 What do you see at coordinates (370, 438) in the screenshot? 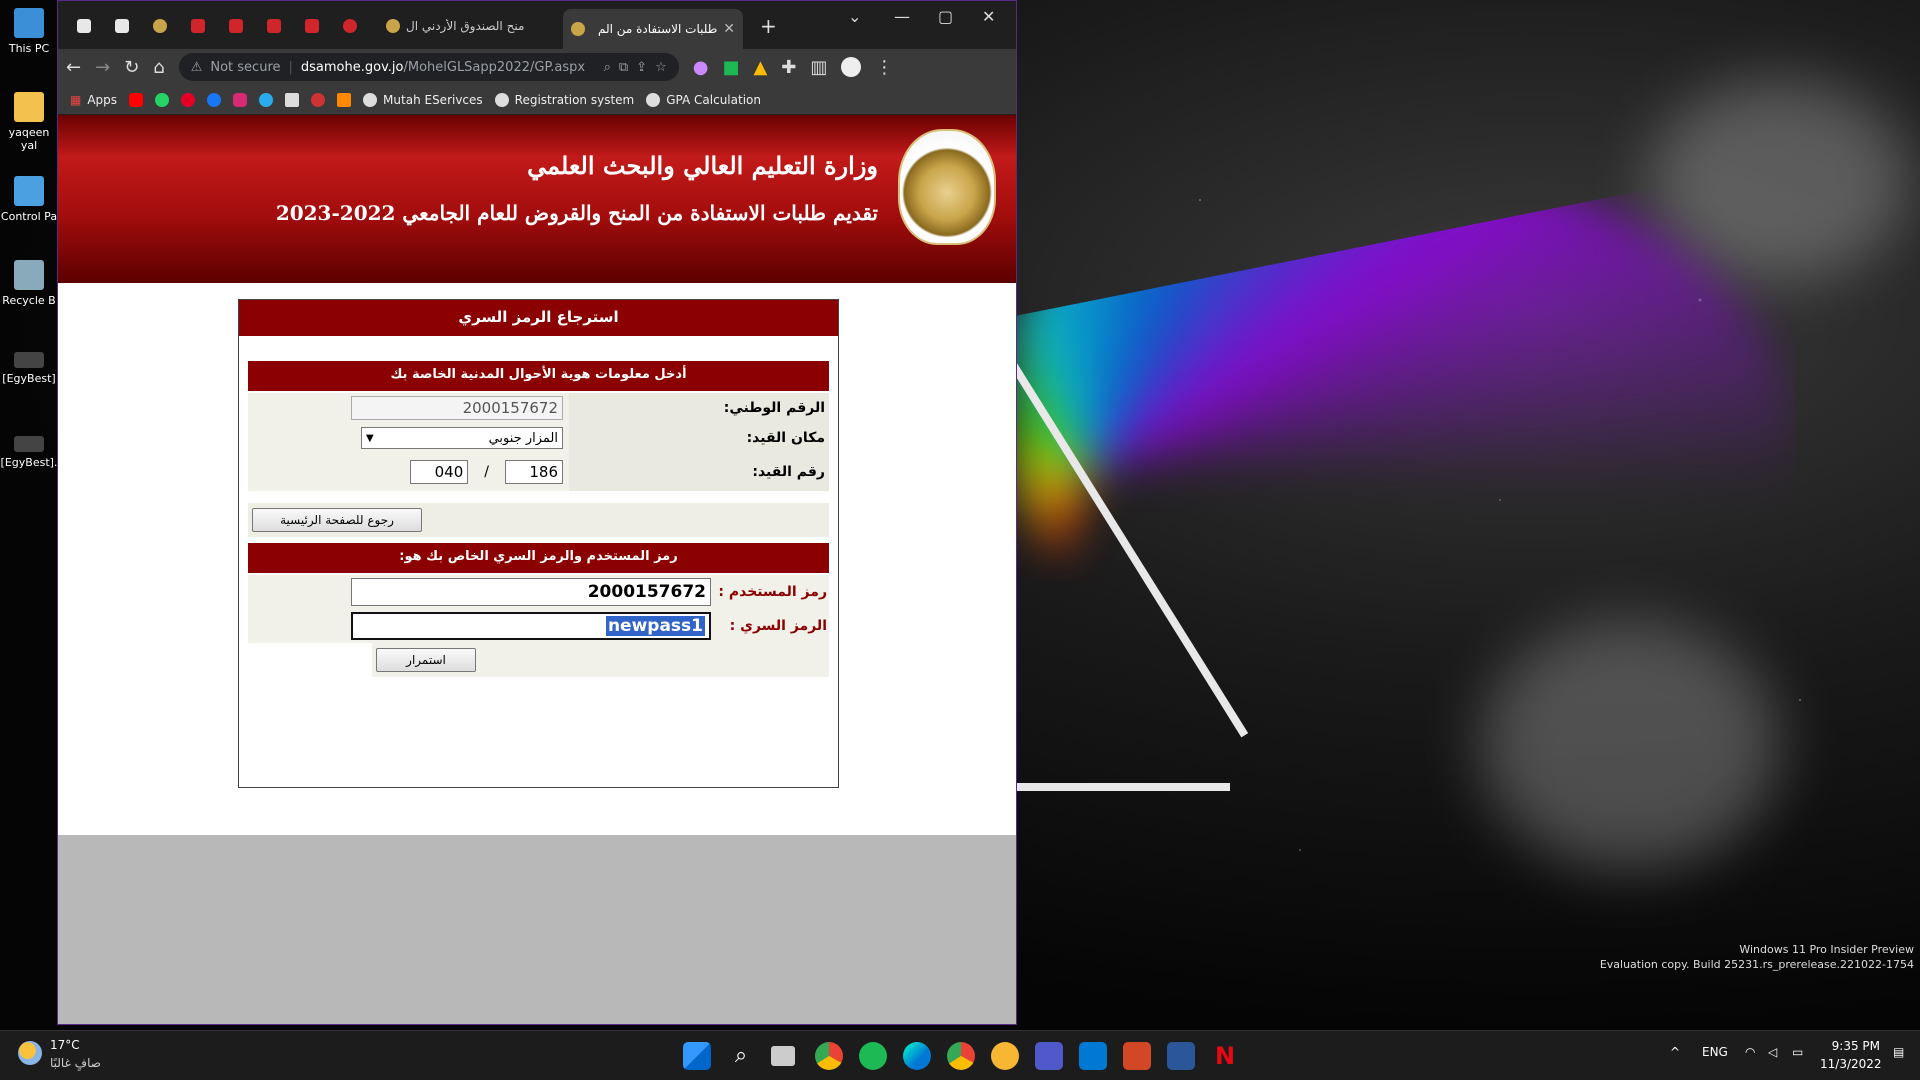
I see `chevron-down-icon: ▼` at bounding box center [370, 438].